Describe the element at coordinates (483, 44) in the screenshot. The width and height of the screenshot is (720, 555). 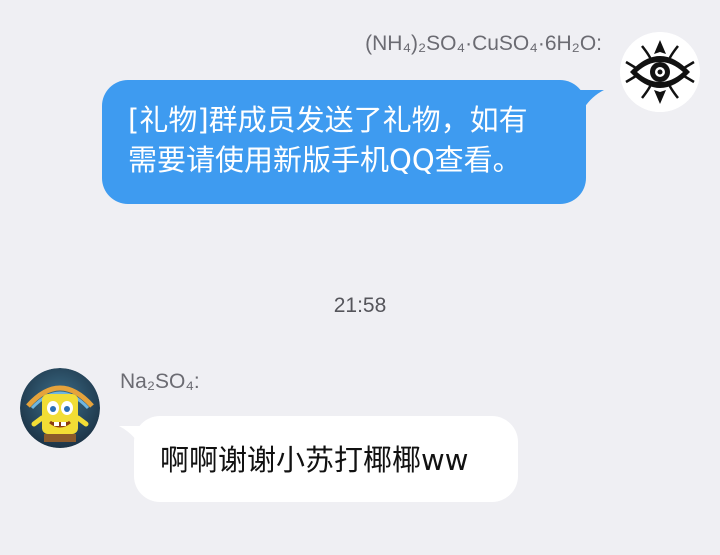
I see `sender-name-right: (NH₄)₂SO₄·CuSO₄·6H₂O:` at that location.